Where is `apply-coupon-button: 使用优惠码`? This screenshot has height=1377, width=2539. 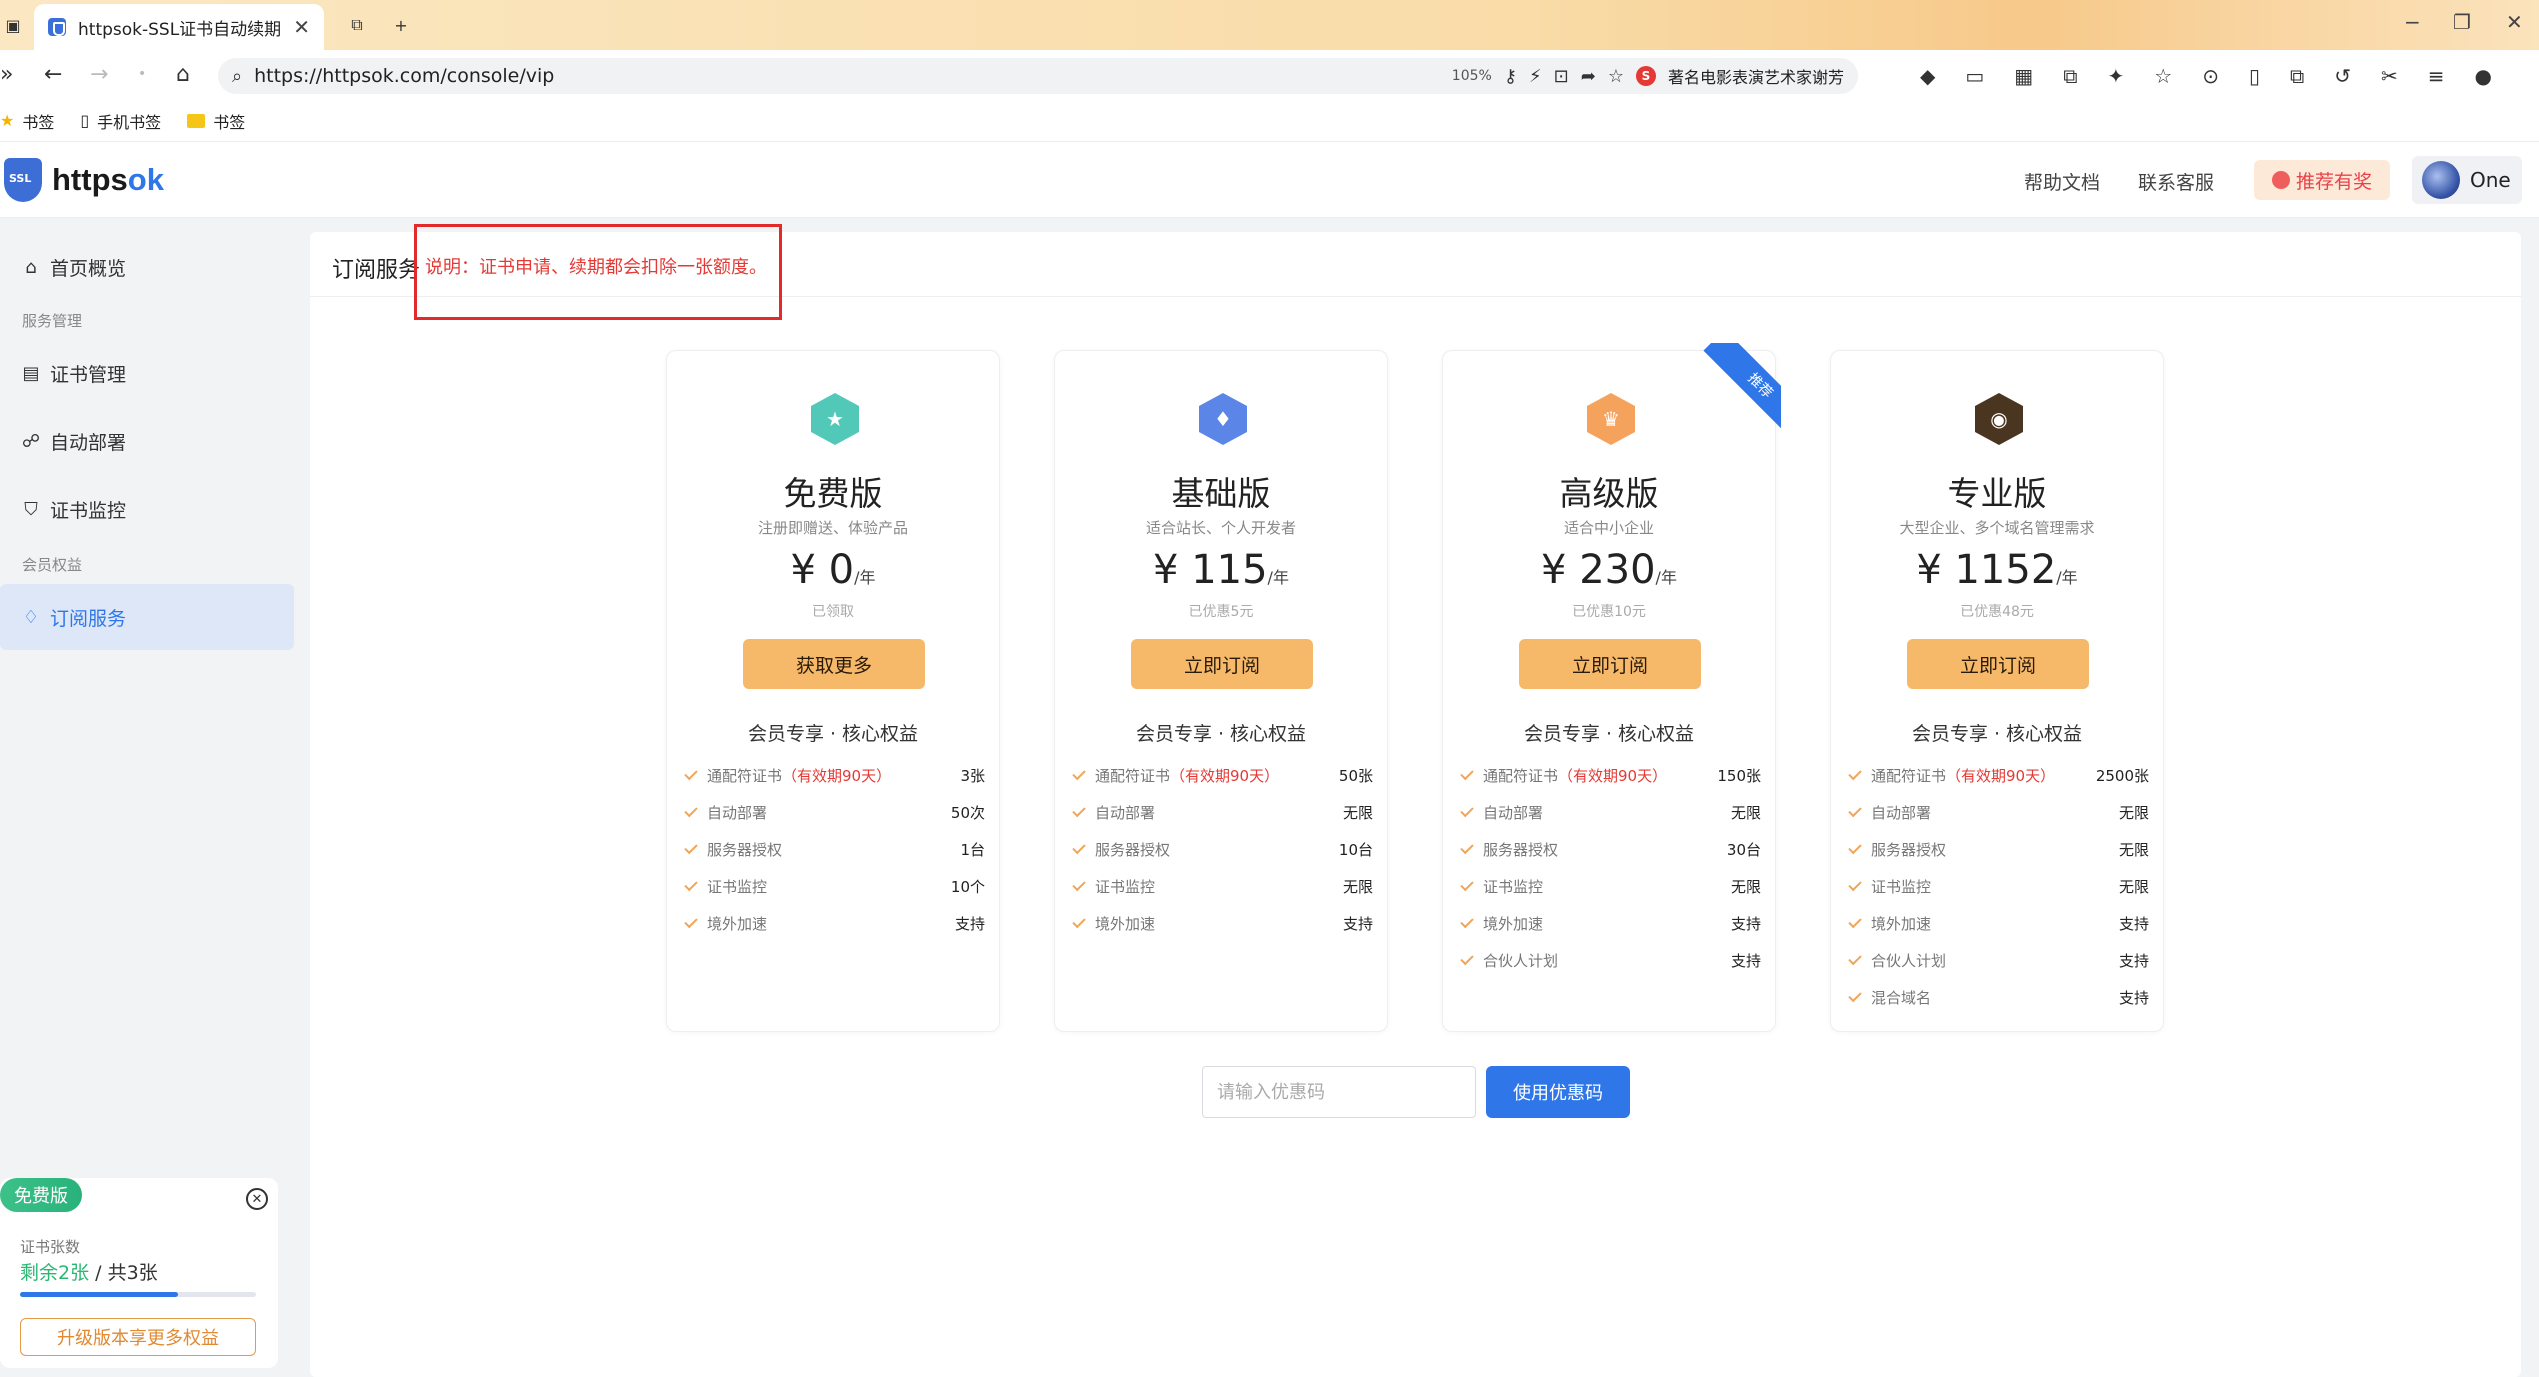
apply-coupon-button: 使用优惠码 is located at coordinates (1558, 1092).